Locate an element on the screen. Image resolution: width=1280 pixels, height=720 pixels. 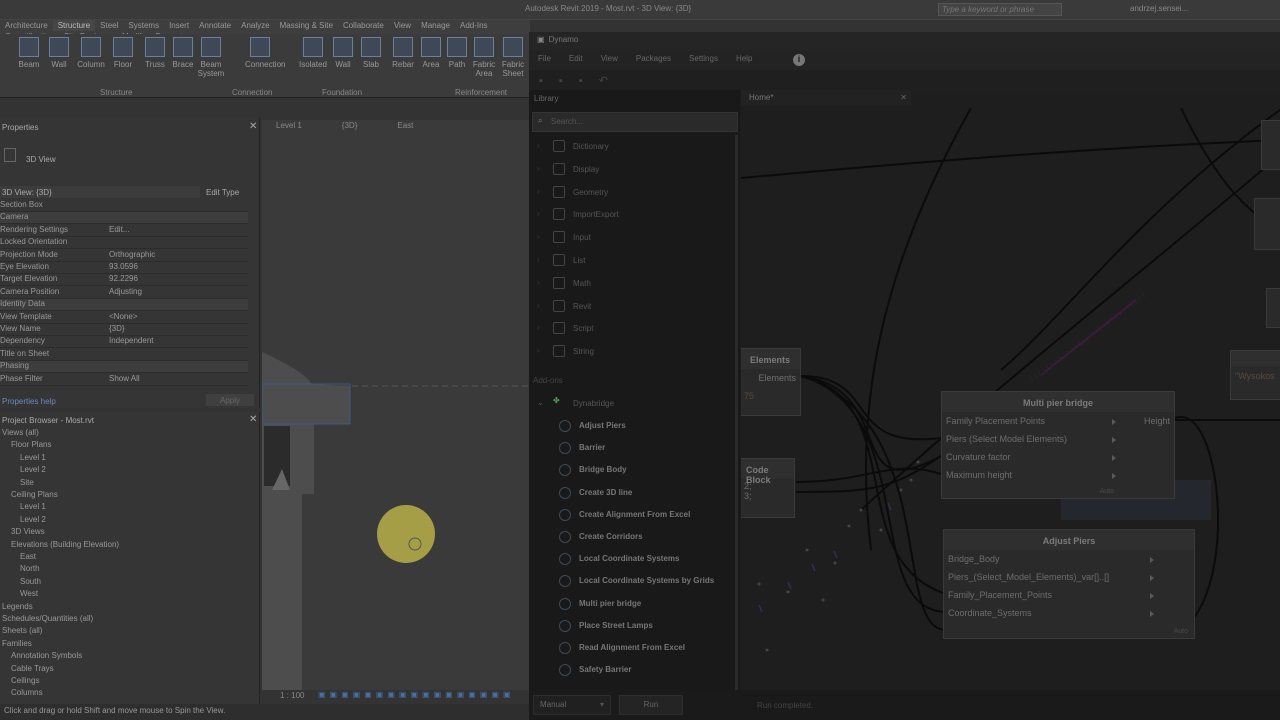
library-category-script: › Script is located at coordinates (634, 329).